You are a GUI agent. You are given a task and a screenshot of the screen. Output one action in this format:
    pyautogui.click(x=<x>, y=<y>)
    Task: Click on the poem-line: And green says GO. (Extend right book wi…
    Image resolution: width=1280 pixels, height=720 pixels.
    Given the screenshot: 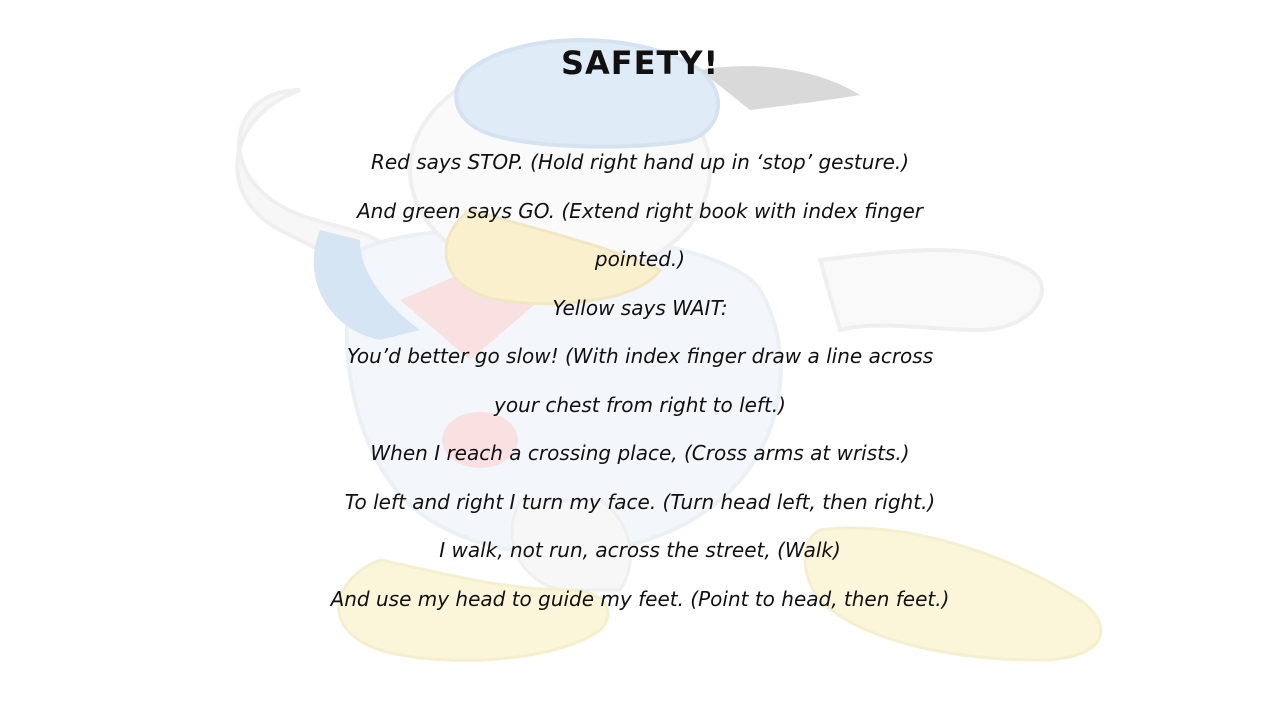 What is the action you would take?
    pyautogui.click(x=640, y=210)
    